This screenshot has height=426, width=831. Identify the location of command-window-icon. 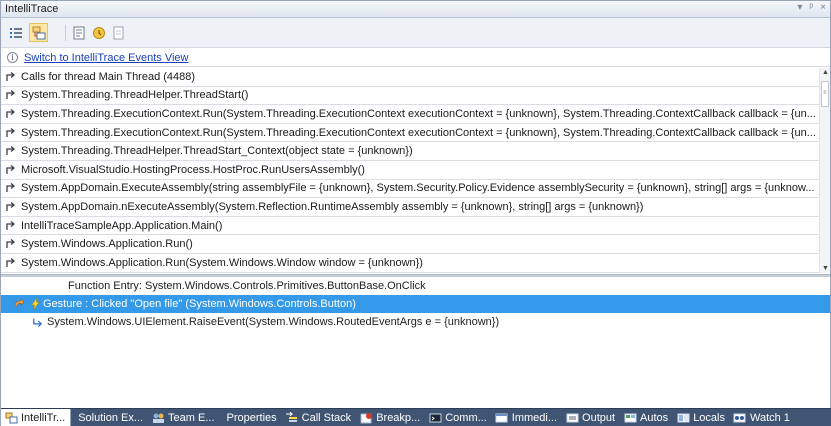
(435, 418).